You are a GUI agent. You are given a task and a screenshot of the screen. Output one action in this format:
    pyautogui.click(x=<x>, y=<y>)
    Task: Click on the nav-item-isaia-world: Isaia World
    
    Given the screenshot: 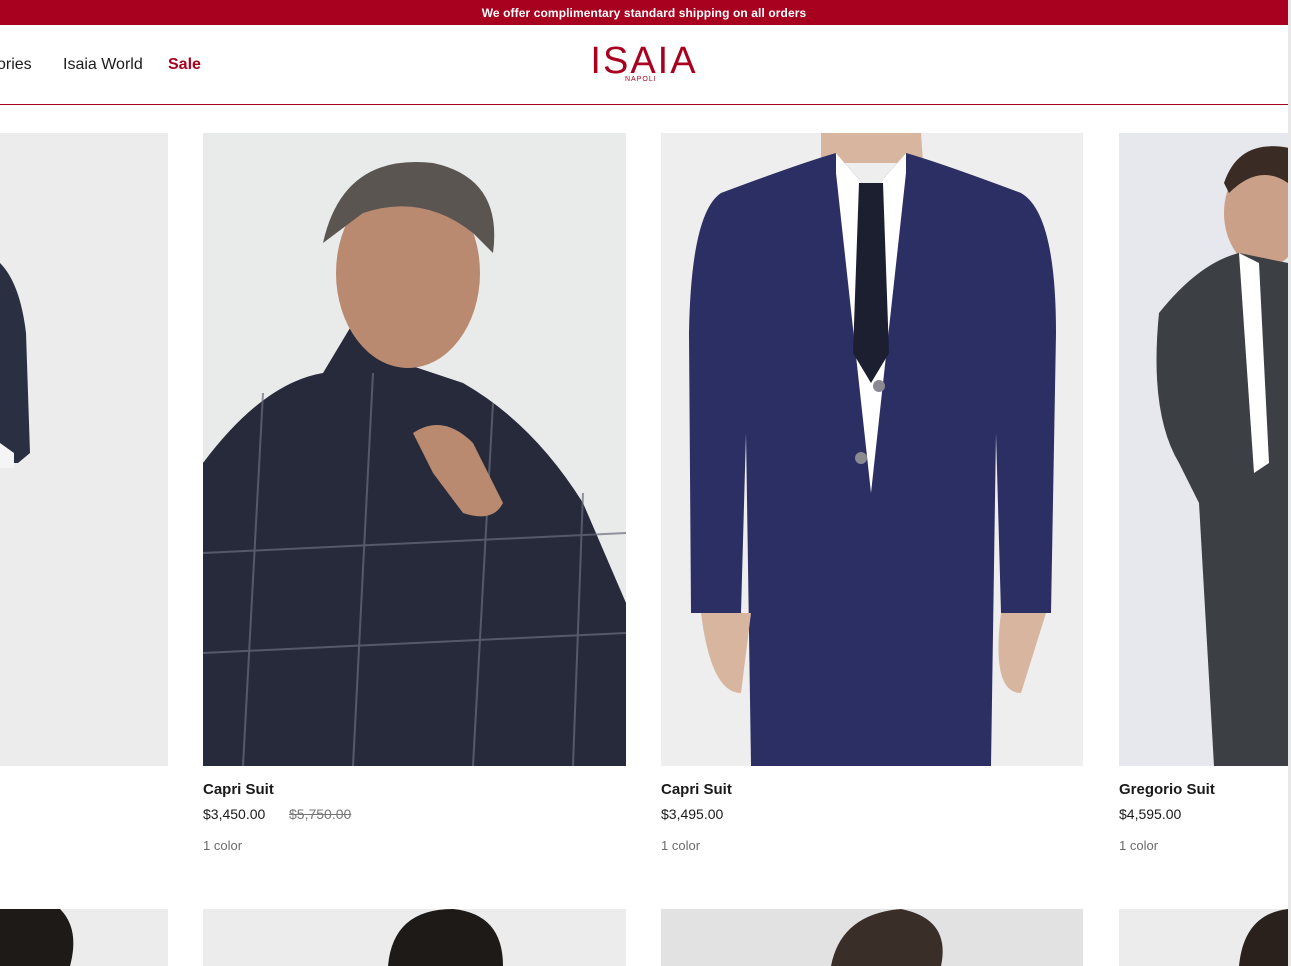 What is the action you would take?
    pyautogui.click(x=103, y=65)
    